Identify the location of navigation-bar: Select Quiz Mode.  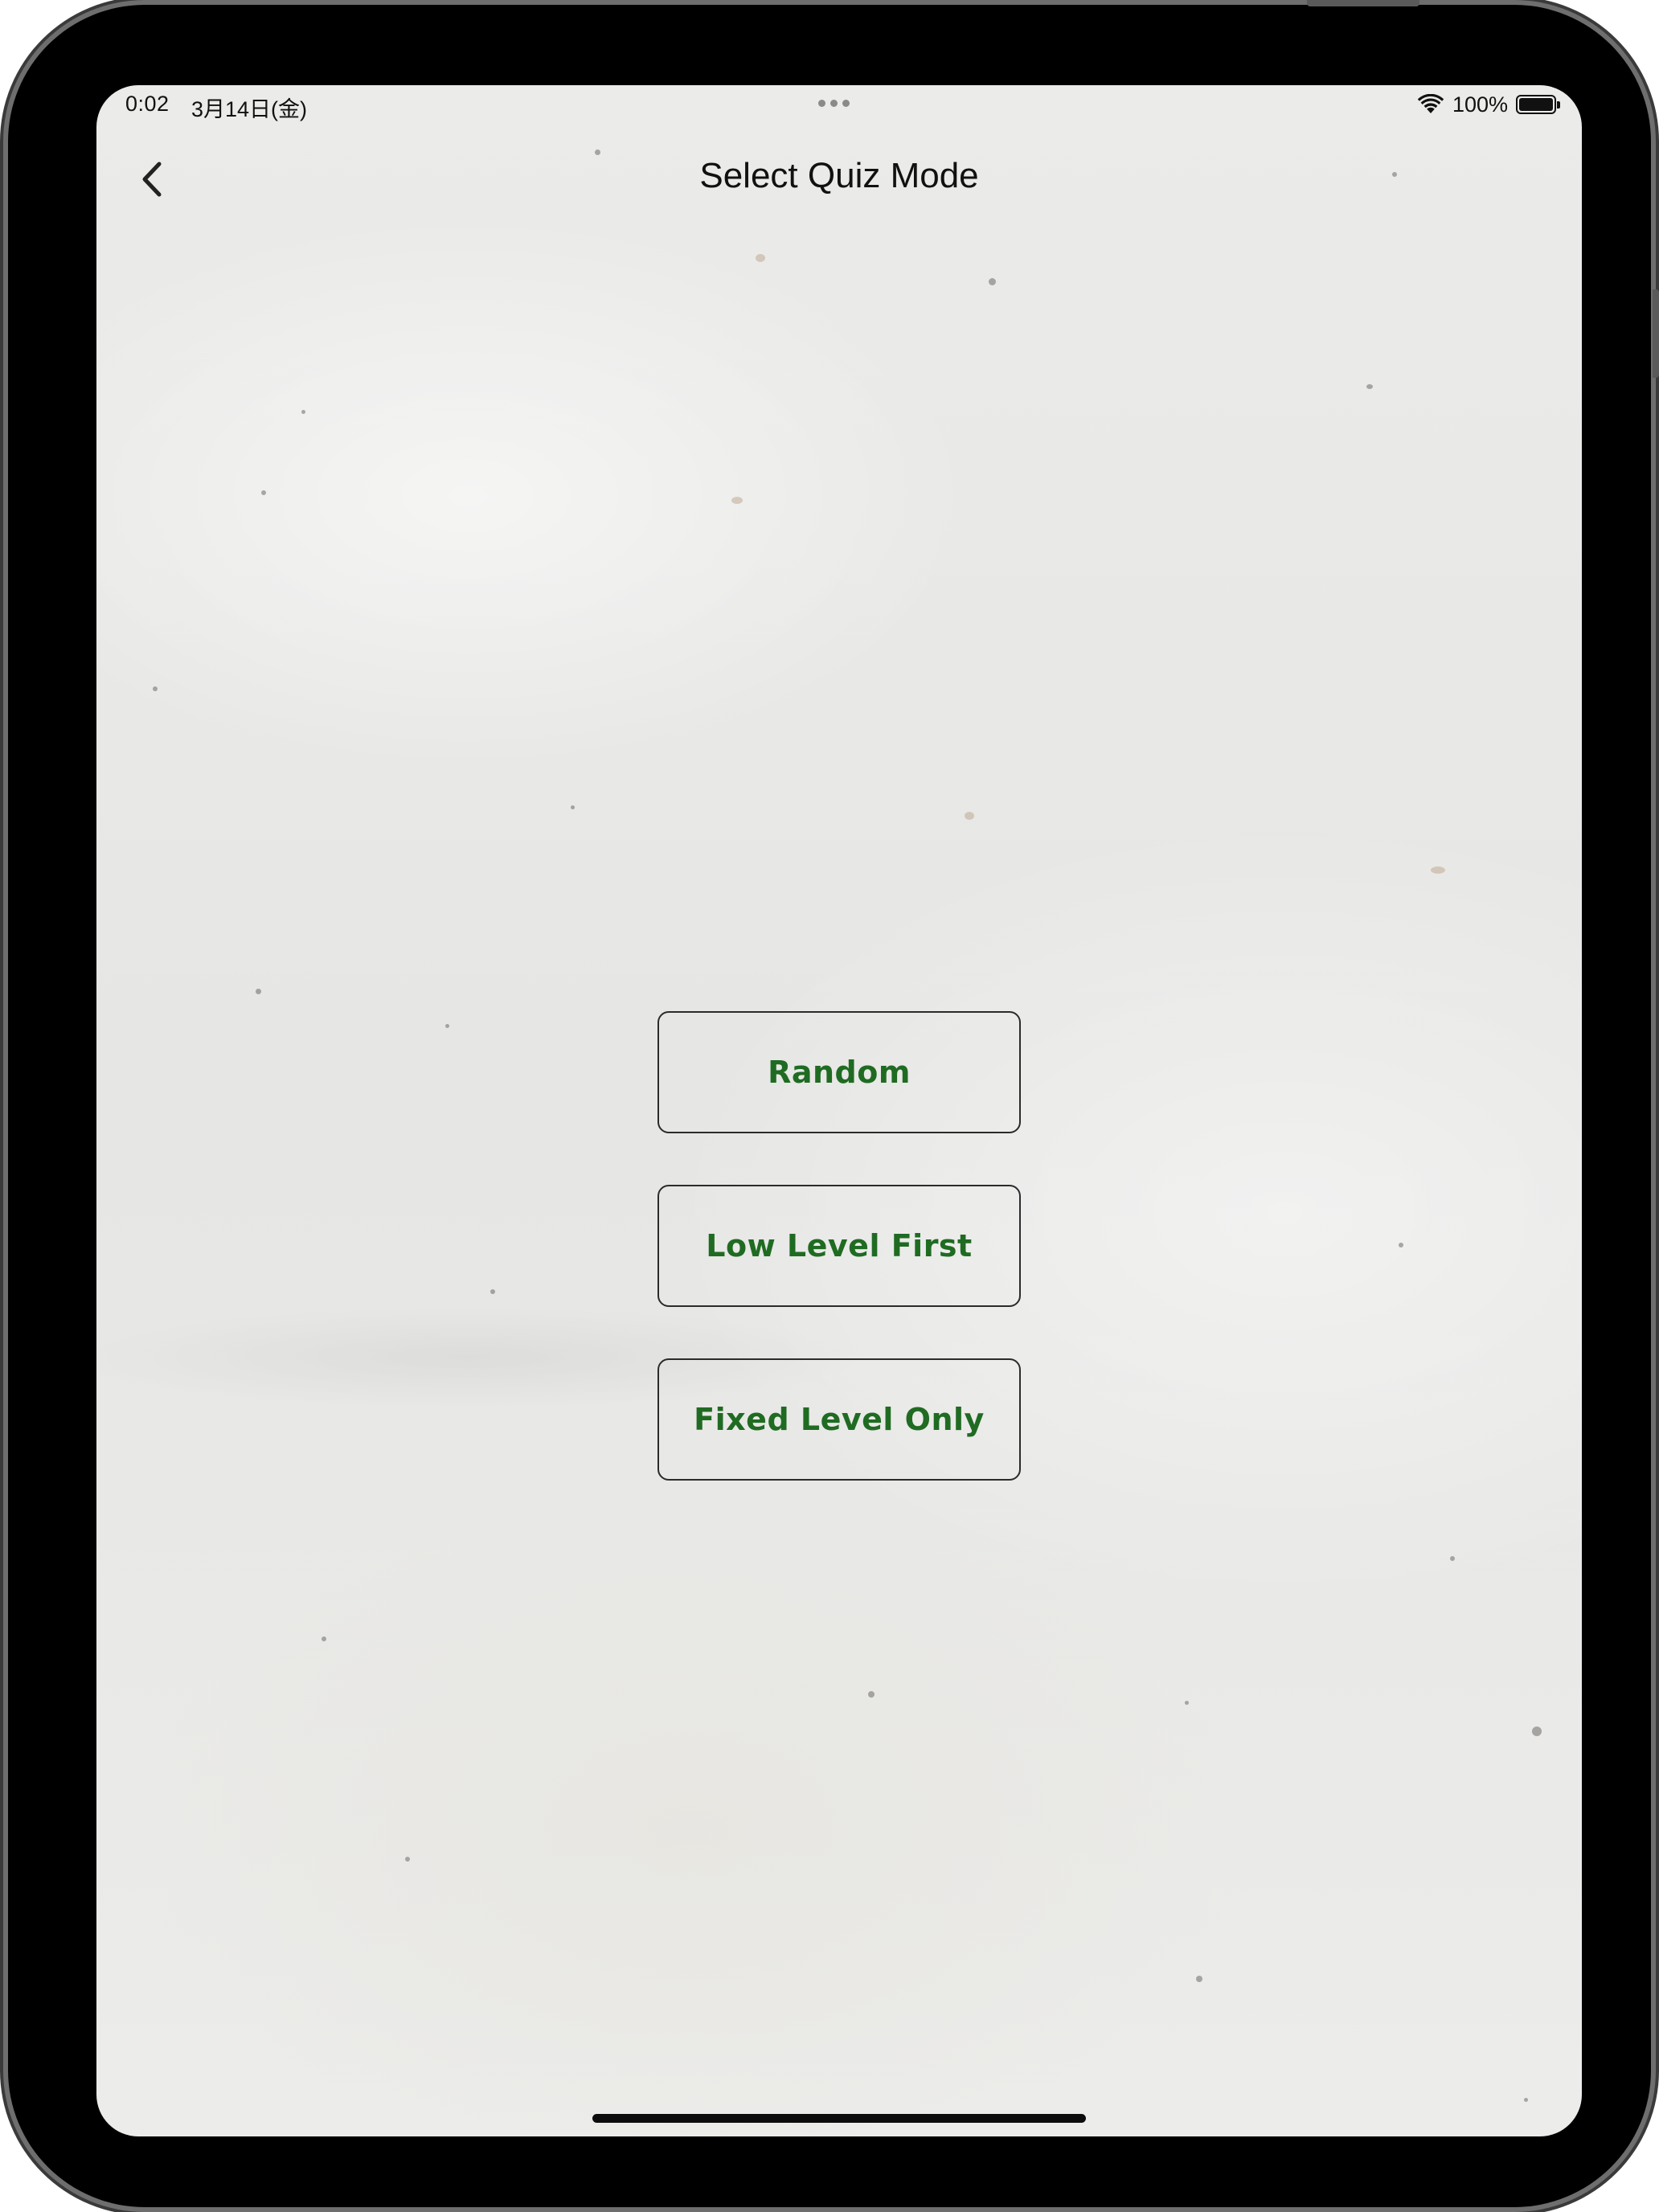
(839, 181).